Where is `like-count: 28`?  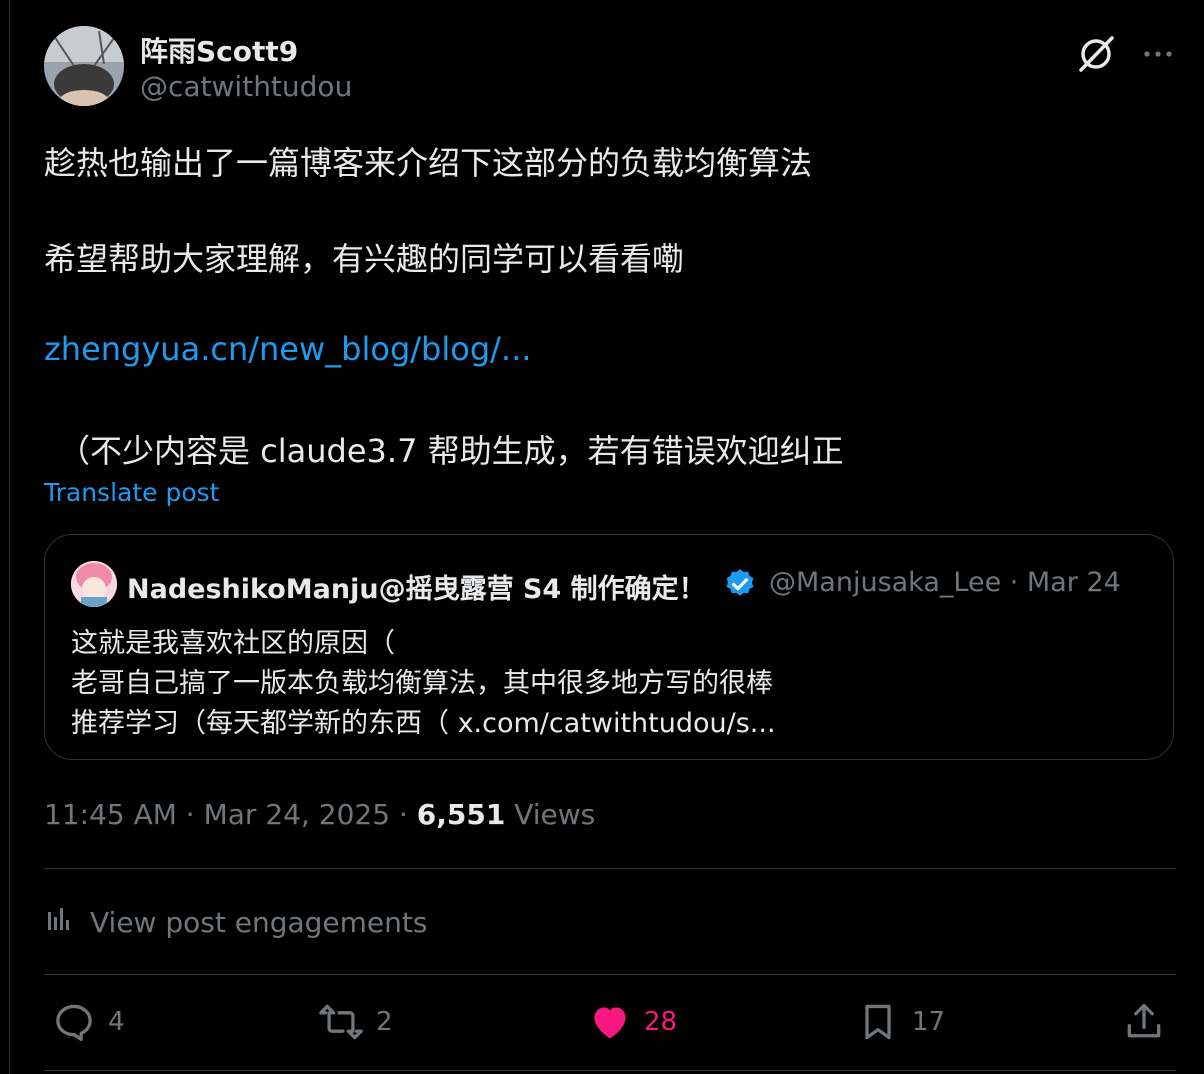 like-count: 28 is located at coordinates (661, 1022).